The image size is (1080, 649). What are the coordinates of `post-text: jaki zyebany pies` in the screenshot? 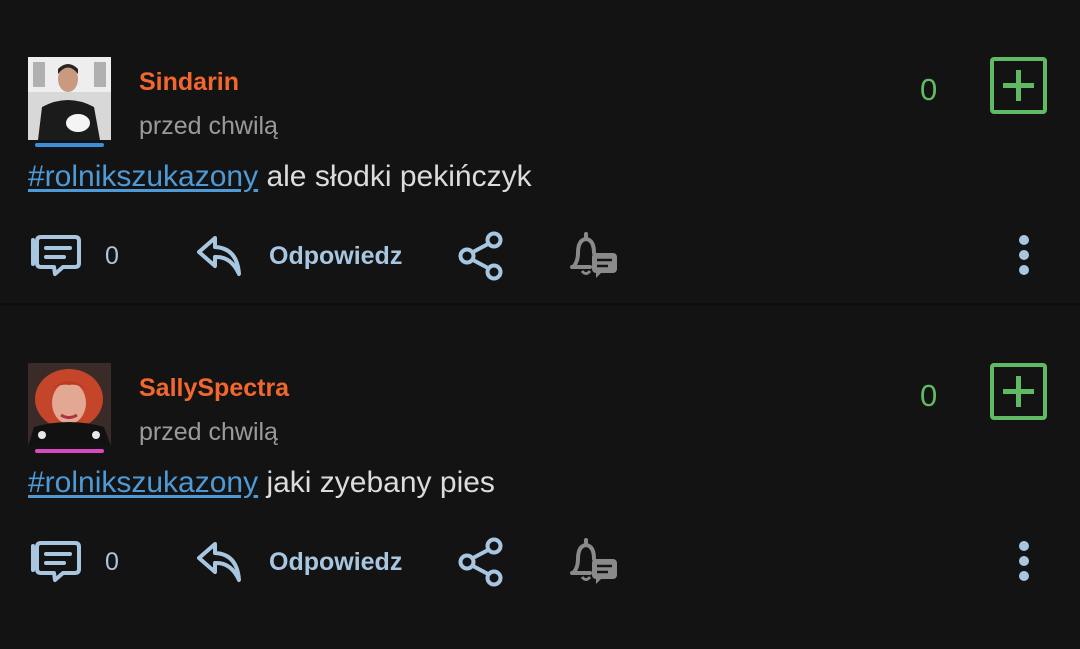 It's located at (376, 482).